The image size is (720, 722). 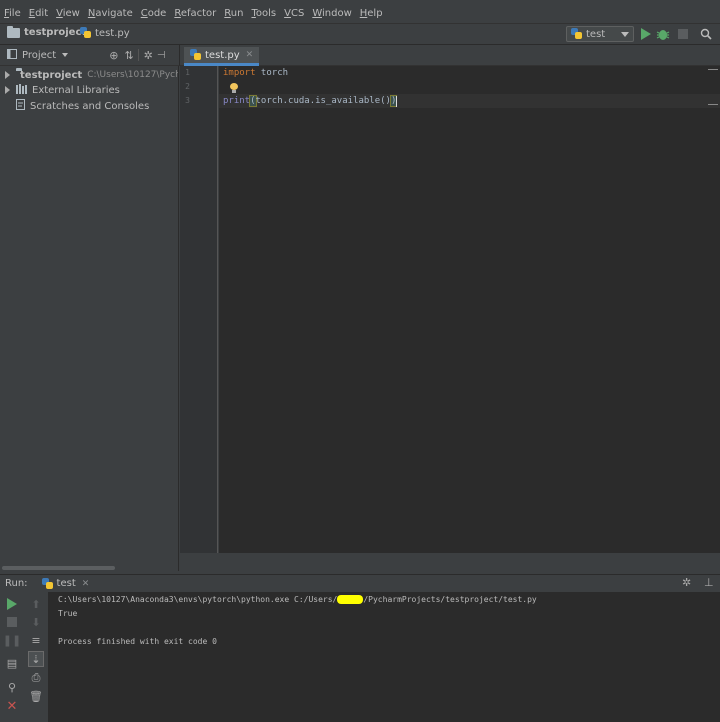 What do you see at coordinates (38, 13) in the screenshot?
I see `menu-edit: Edit` at bounding box center [38, 13].